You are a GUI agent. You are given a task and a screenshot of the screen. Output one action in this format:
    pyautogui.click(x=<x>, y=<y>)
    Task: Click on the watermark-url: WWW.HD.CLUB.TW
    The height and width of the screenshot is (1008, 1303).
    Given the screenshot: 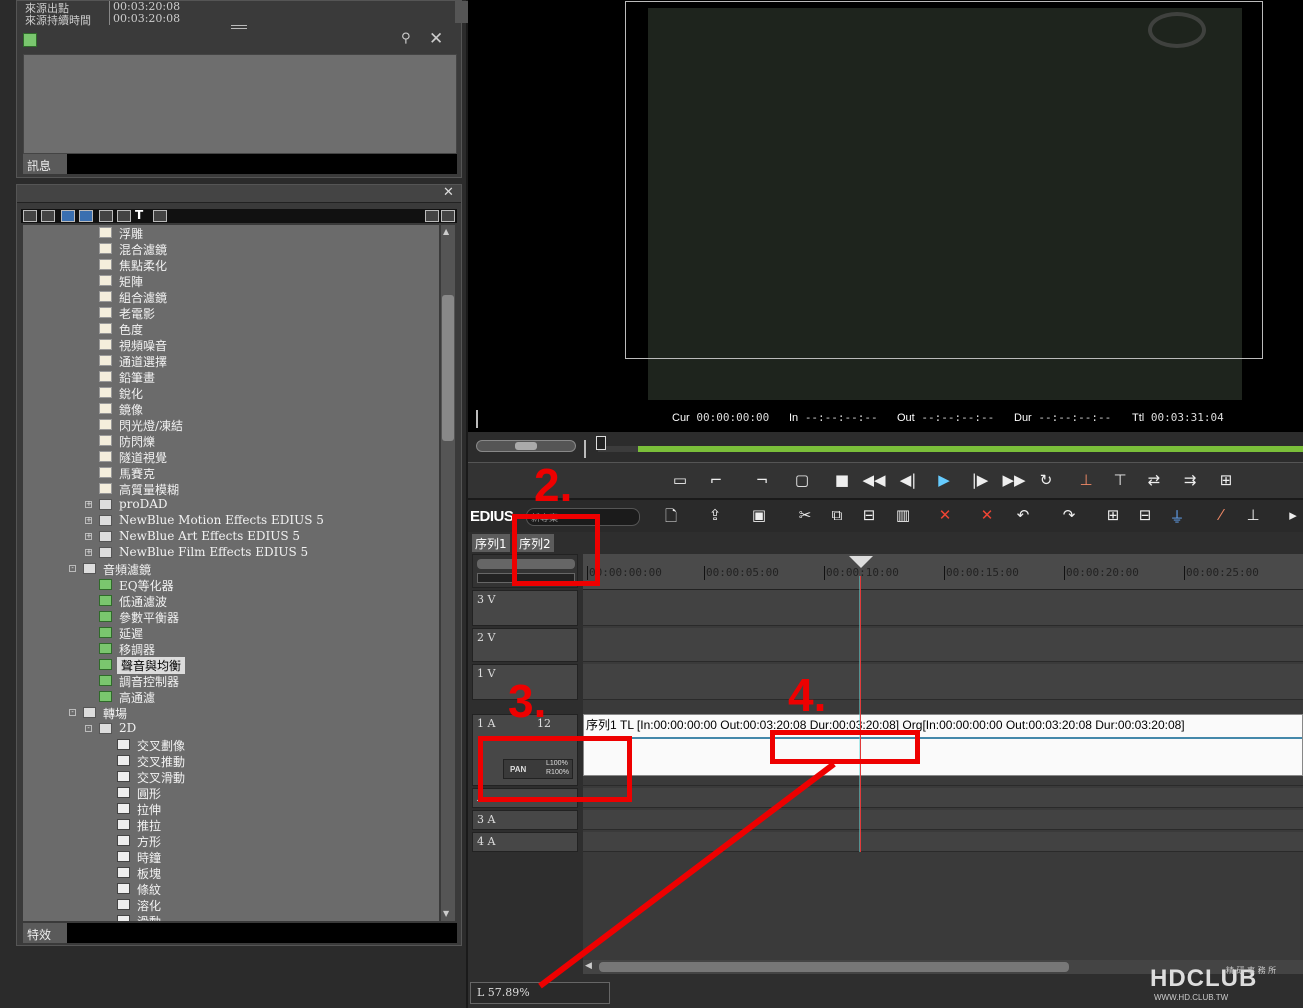 What is the action you would take?
    pyautogui.click(x=1191, y=997)
    